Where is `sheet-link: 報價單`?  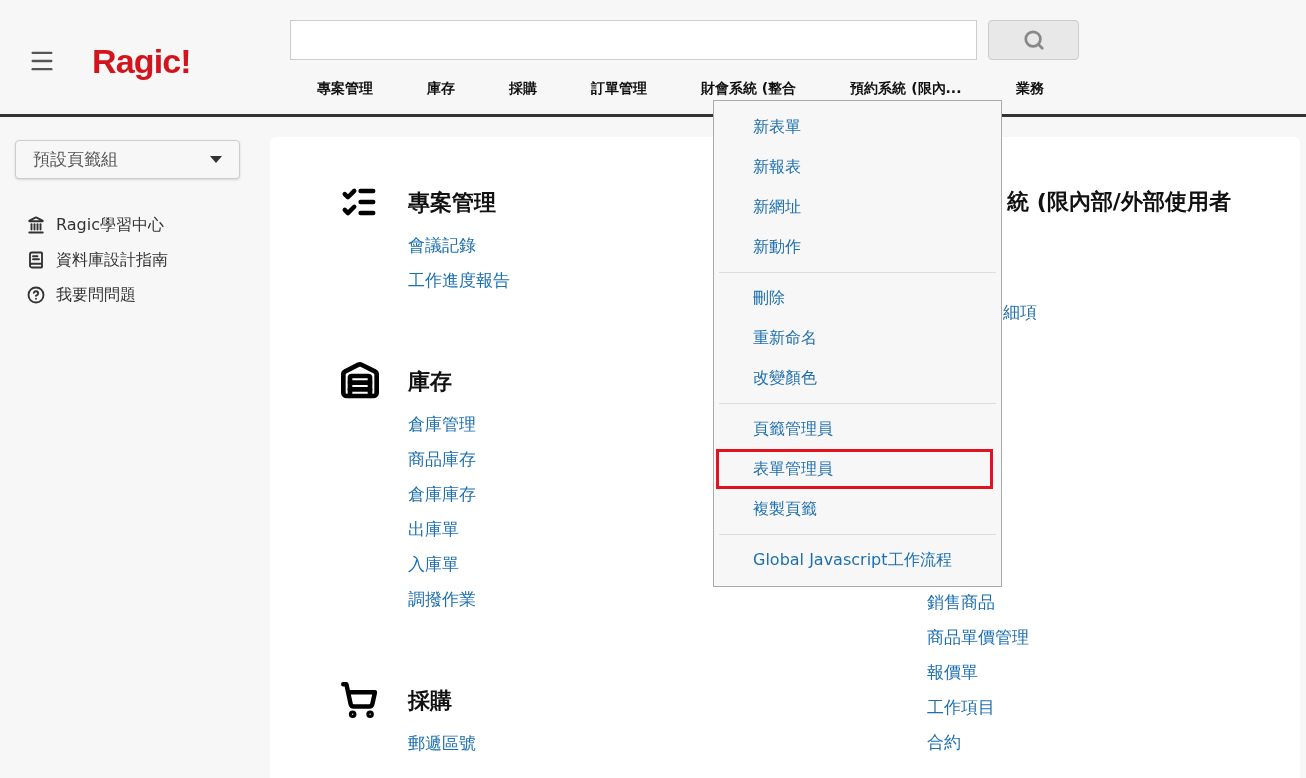
sheet-link: 報價單 is located at coordinates (1079, 671).